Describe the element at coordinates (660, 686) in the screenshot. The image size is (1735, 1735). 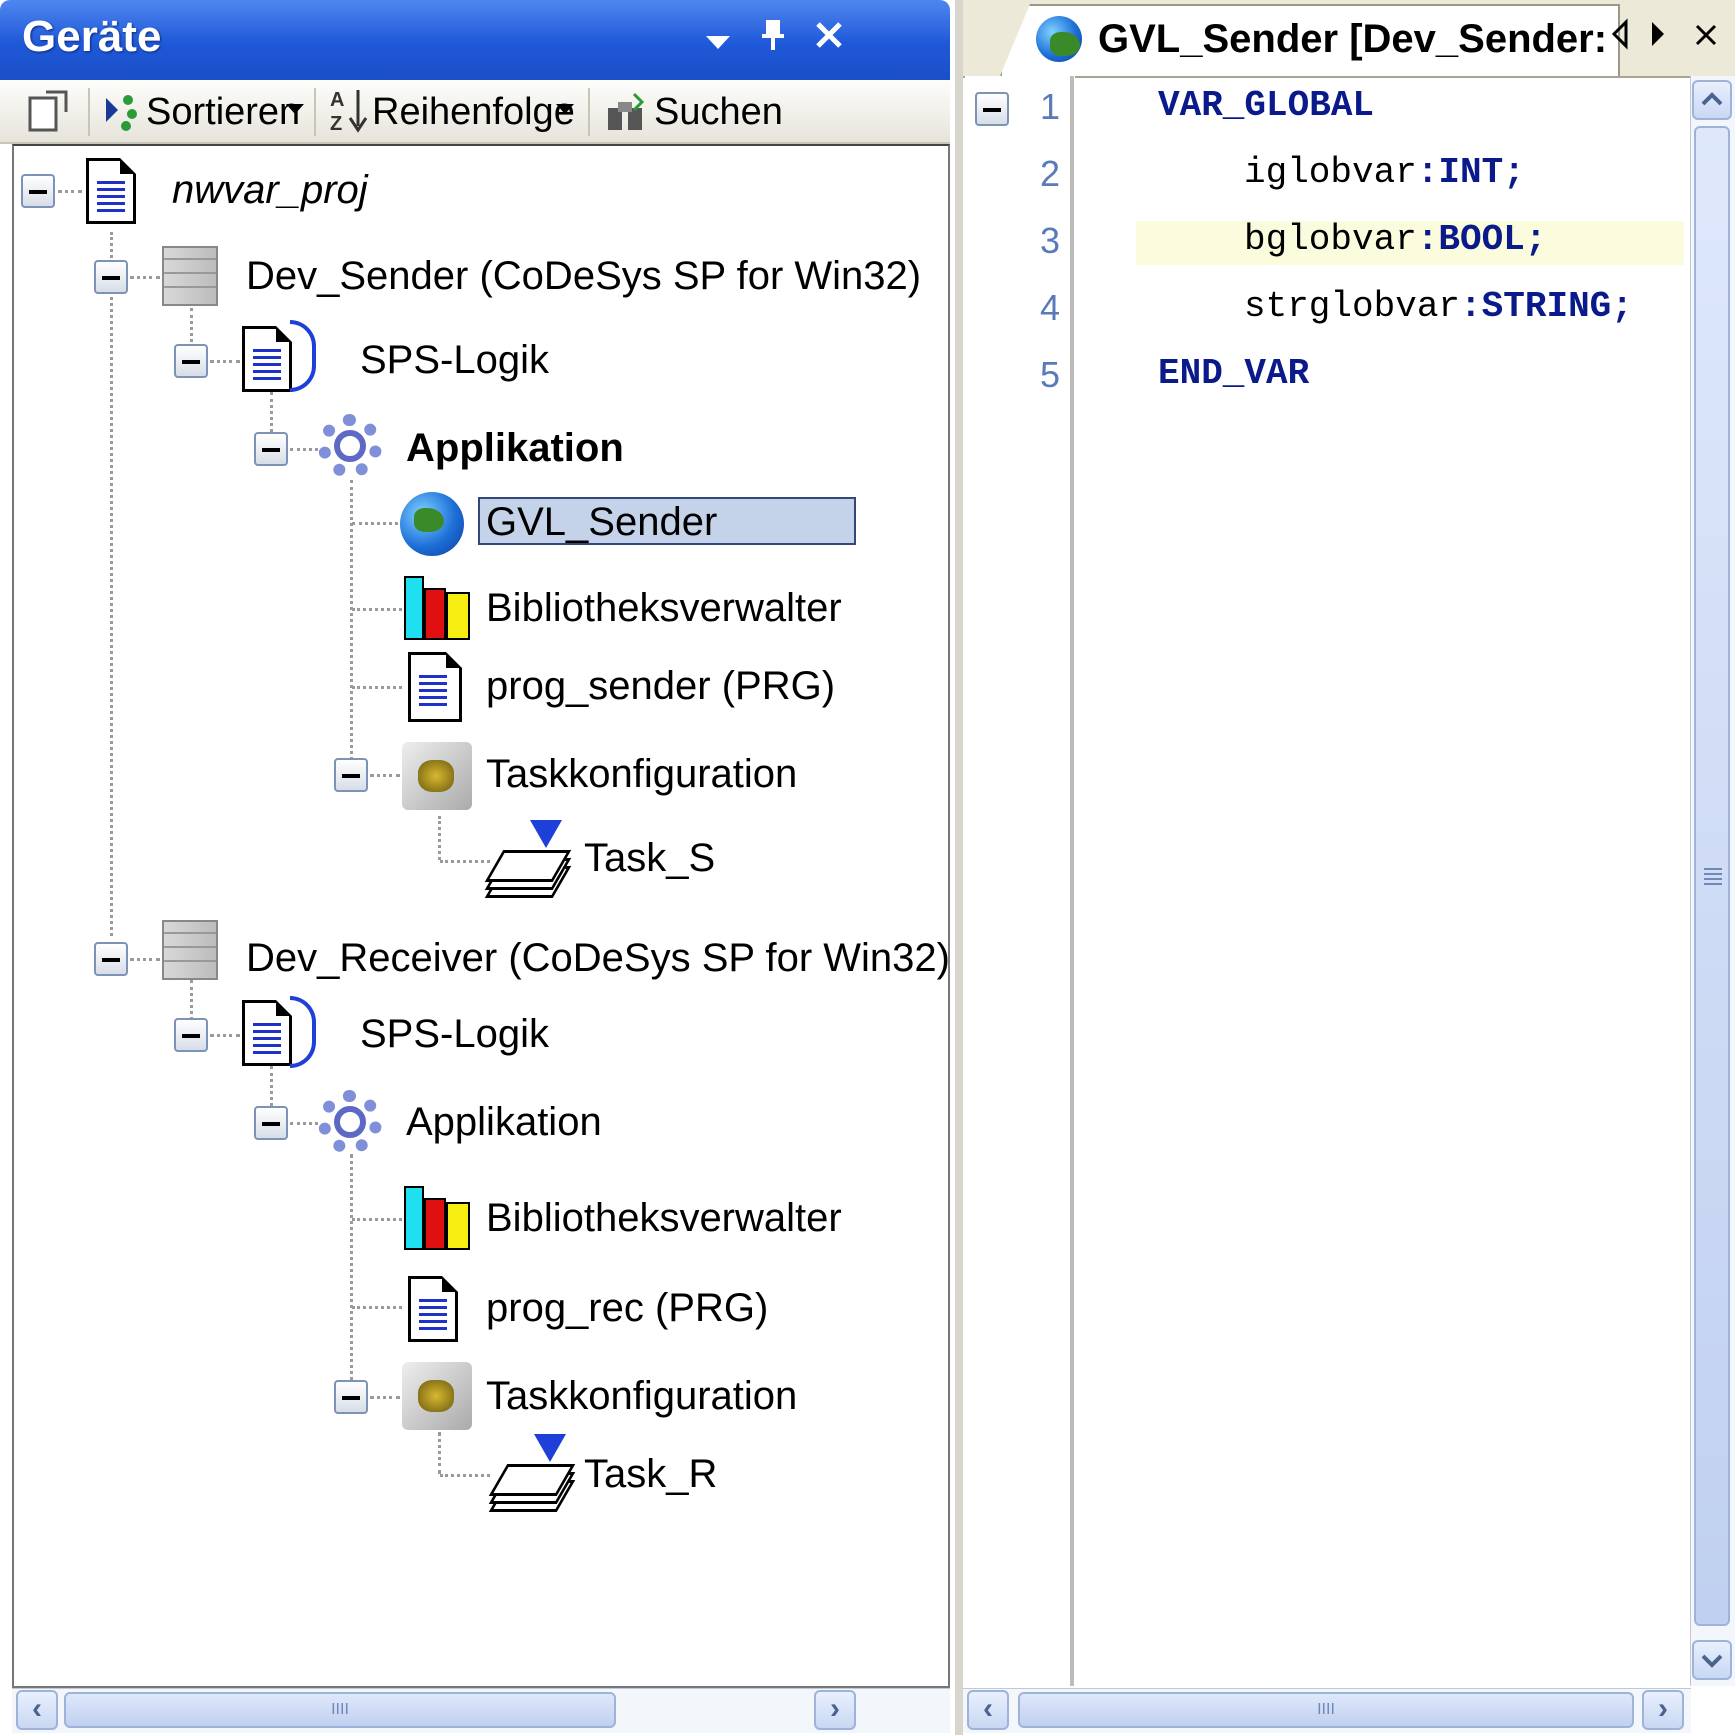
I see `tree-item-prog-sender: prog_sender (PRG)` at that location.